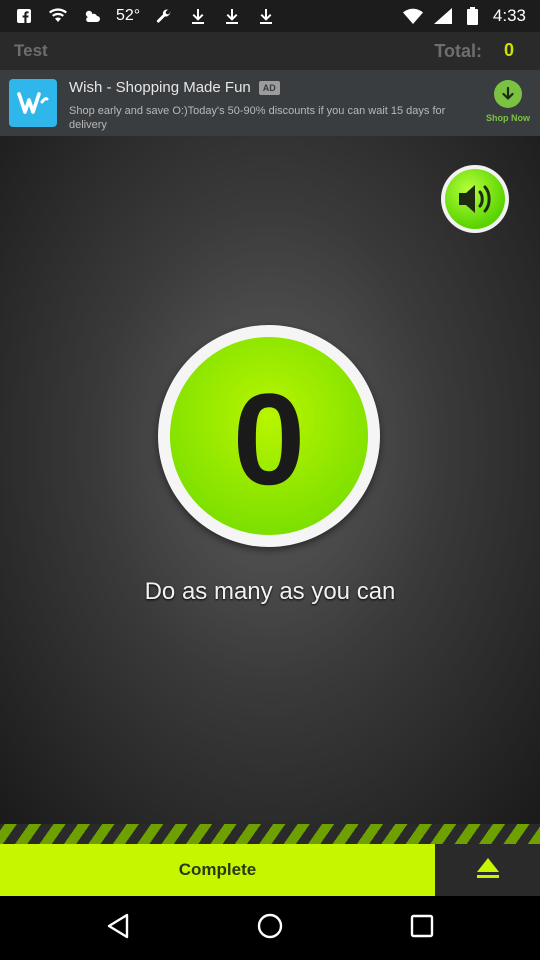 Image resolution: width=540 pixels, height=960 pixels. I want to click on status-left: 52°, so click(145, 16).